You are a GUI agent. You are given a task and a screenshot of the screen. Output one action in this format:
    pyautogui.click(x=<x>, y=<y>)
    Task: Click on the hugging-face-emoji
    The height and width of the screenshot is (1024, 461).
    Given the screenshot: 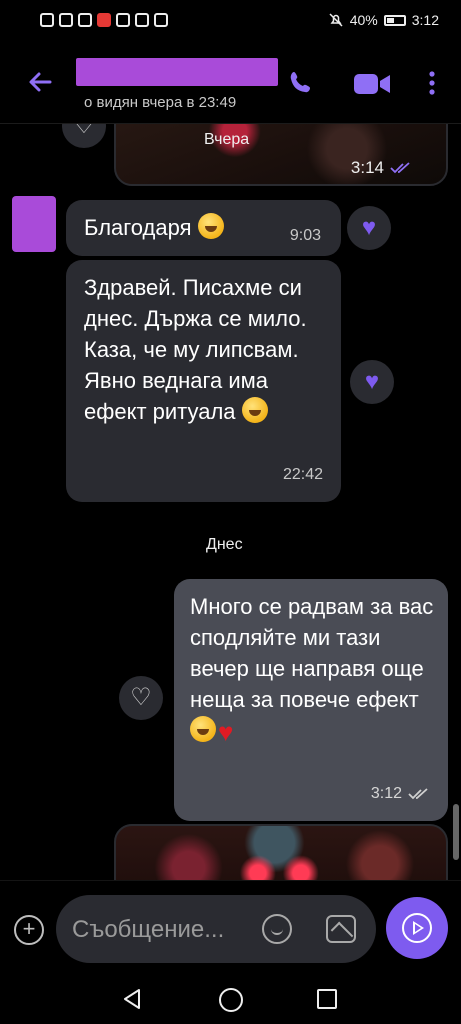 What is the action you would take?
    pyautogui.click(x=203, y=729)
    